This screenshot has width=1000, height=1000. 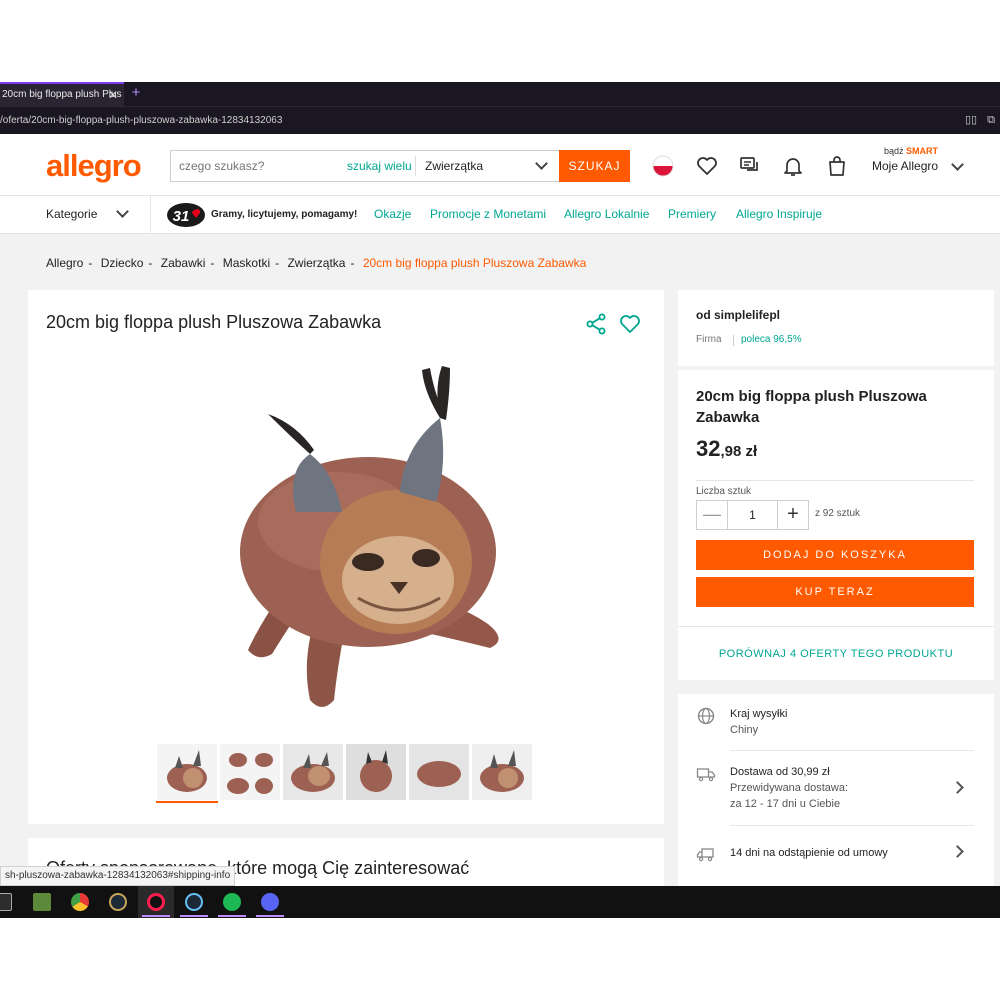 What do you see at coordinates (708, 448) in the screenshot?
I see `price-main: 32` at bounding box center [708, 448].